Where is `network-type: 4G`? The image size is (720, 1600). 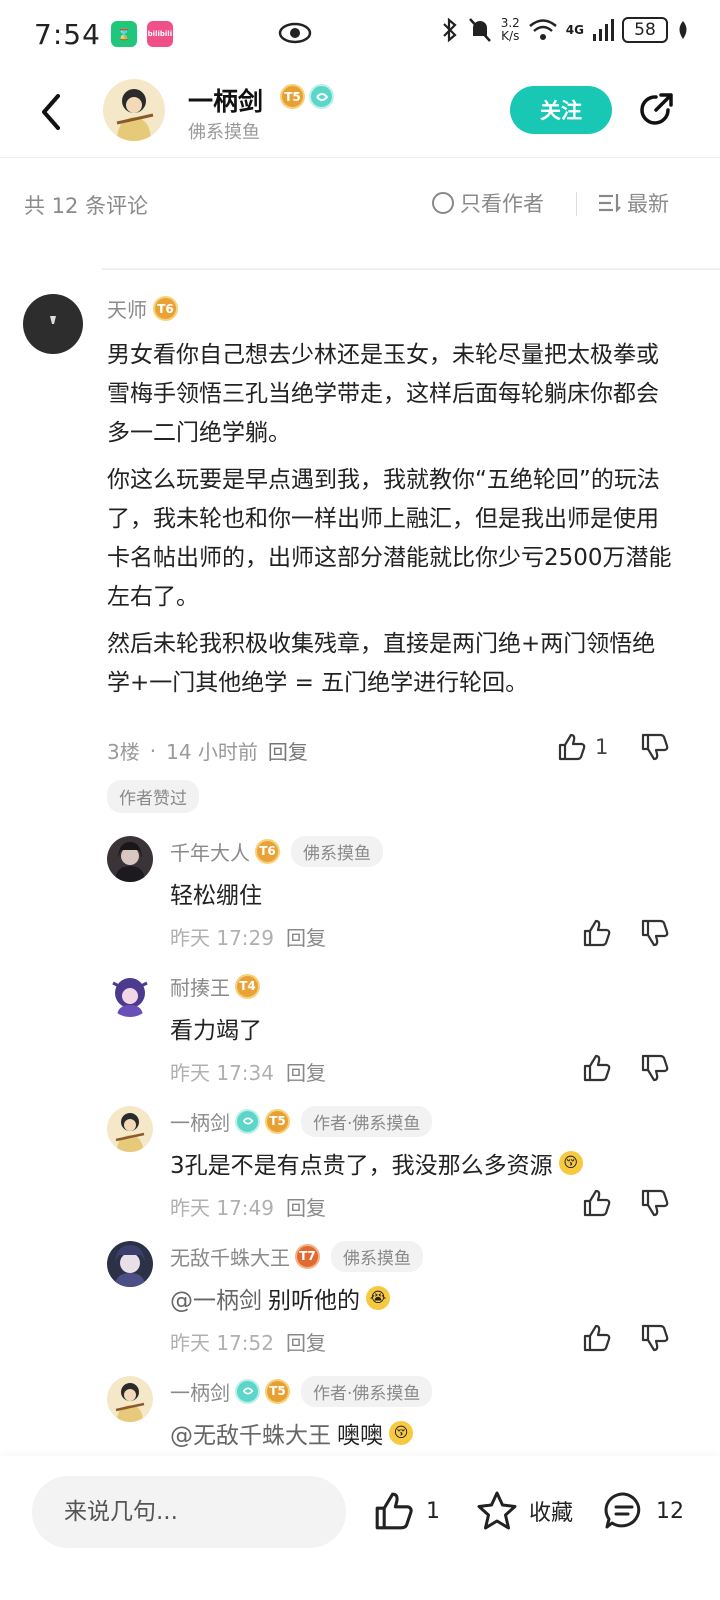
network-type: 4G is located at coordinates (574, 30).